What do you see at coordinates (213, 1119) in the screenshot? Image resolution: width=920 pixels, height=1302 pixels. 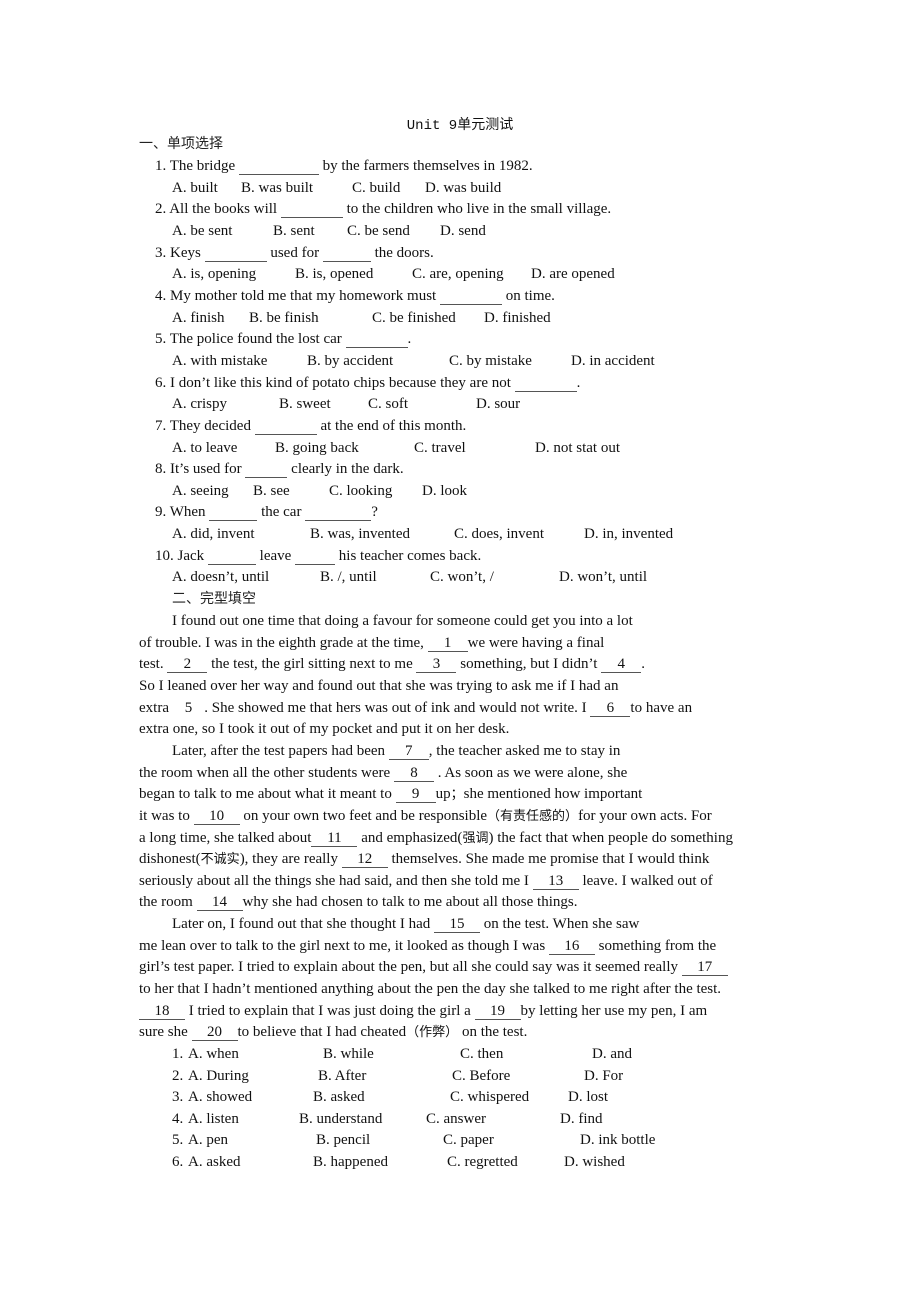 I see `cloze-option: A. listen` at bounding box center [213, 1119].